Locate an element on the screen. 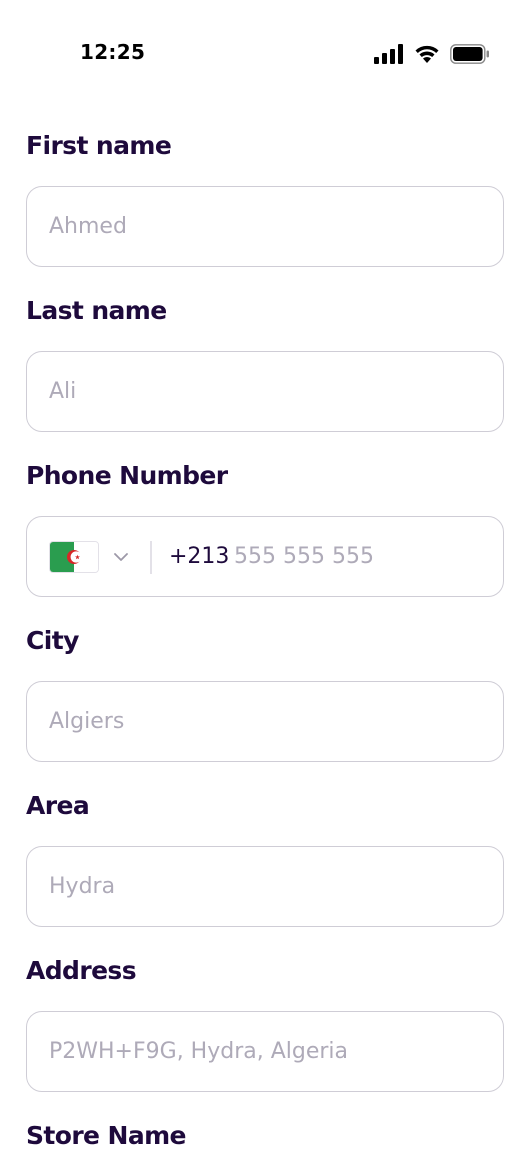 This screenshot has width=530, height=1150. status-icons is located at coordinates (432, 56).